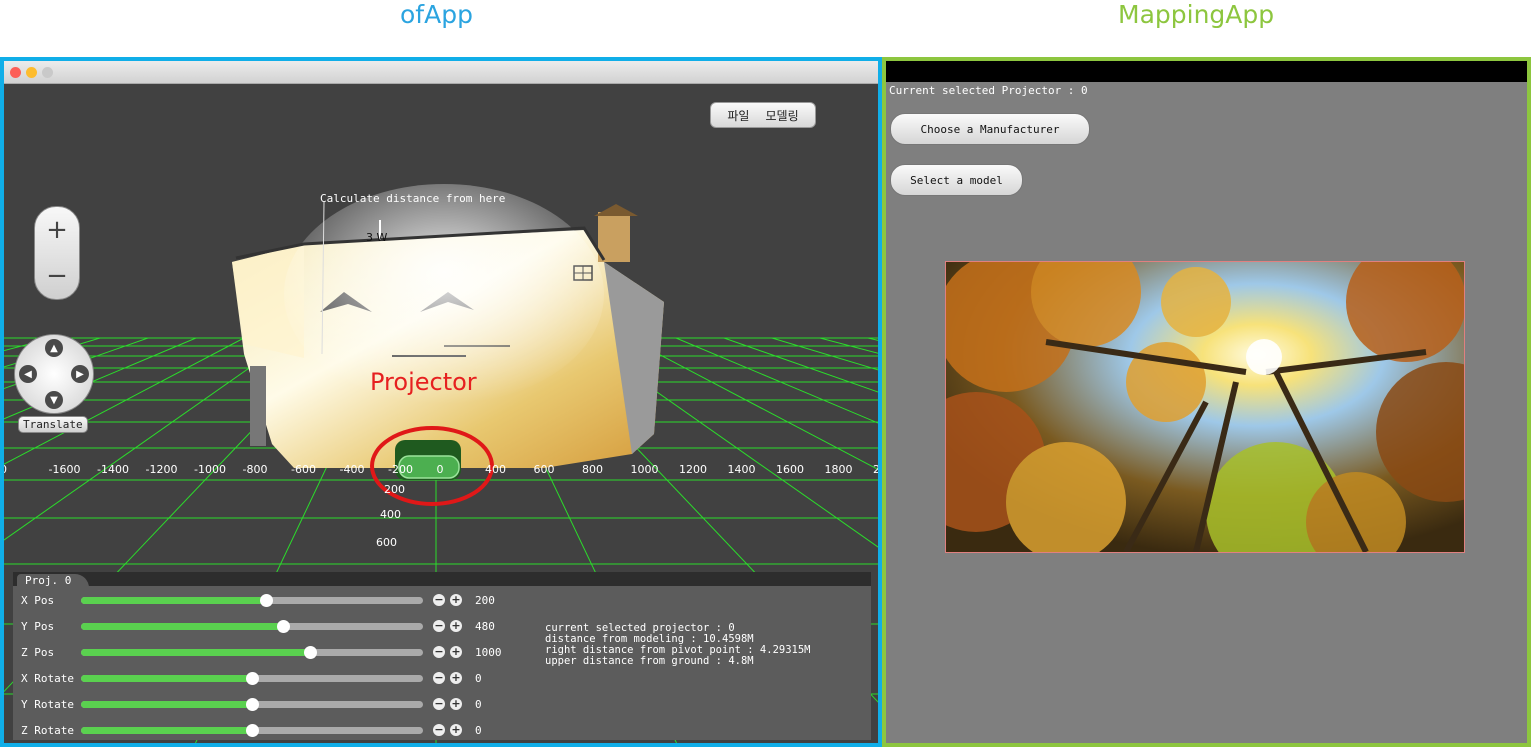  Describe the element at coordinates (80, 374) in the screenshot. I see `arrow-right-icon: ▶` at that location.